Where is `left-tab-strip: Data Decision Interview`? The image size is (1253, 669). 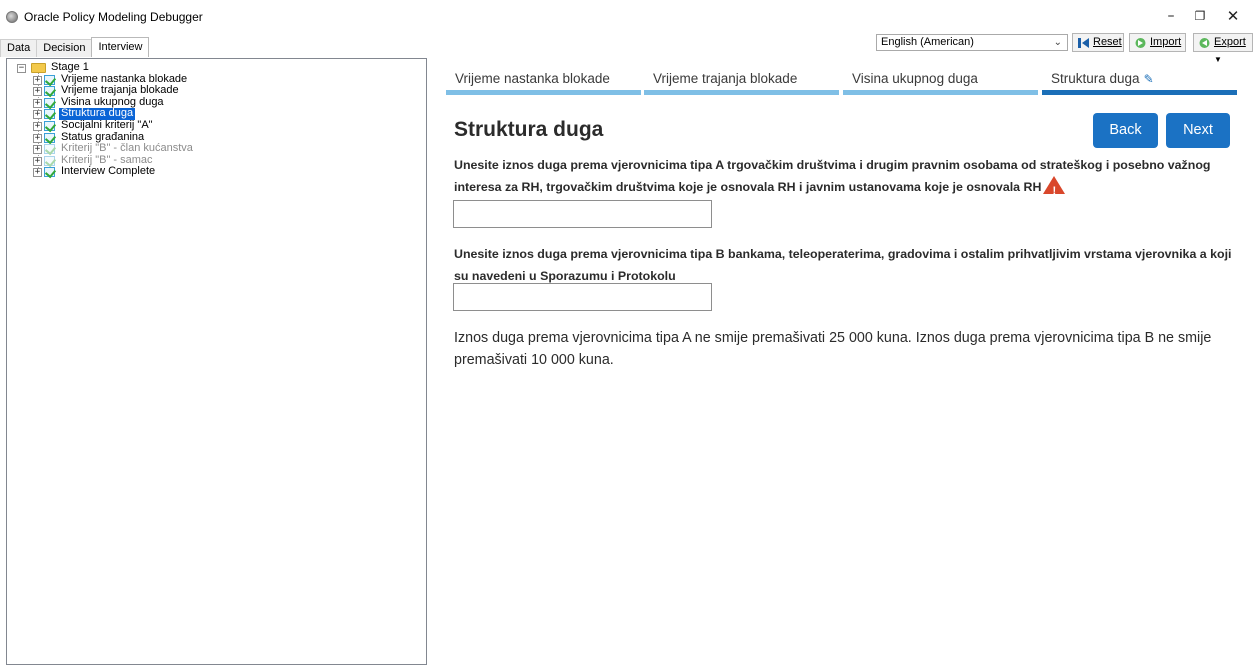 left-tab-strip: Data Decision Interview is located at coordinates (75, 47).